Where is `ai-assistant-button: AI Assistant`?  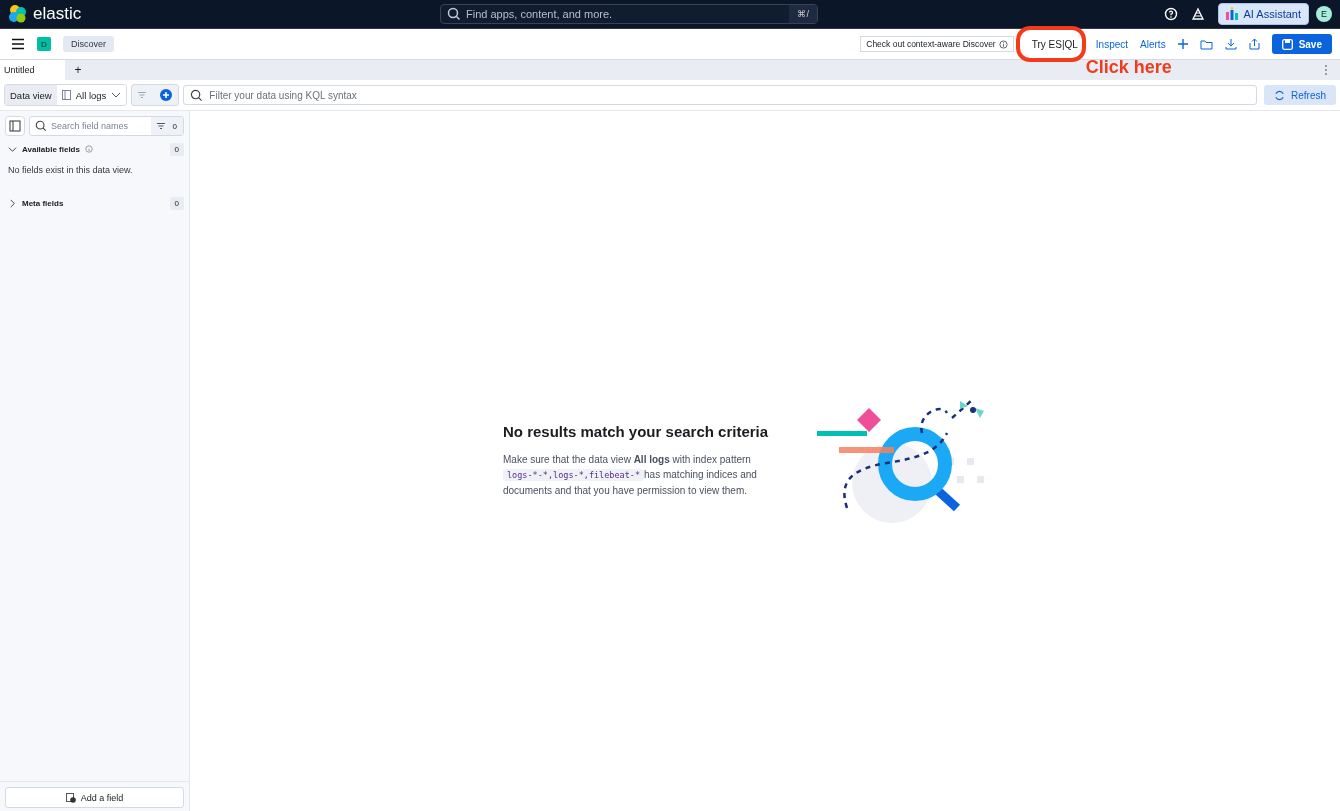 ai-assistant-button: AI Assistant is located at coordinates (1263, 14).